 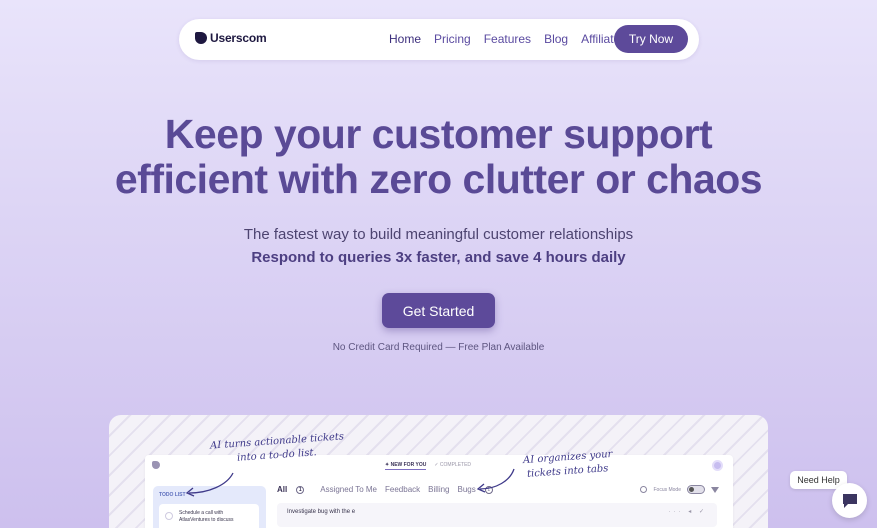 What do you see at coordinates (438, 134) in the screenshot?
I see `hero-title-line-1: Keep your customer support` at bounding box center [438, 134].